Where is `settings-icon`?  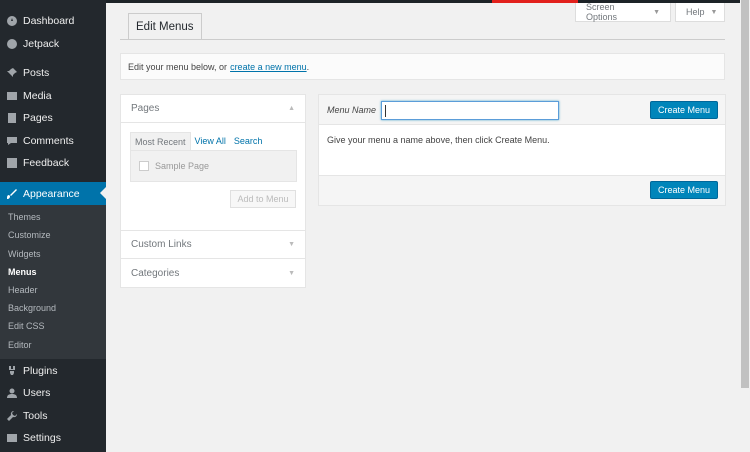 settings-icon is located at coordinates (12, 438).